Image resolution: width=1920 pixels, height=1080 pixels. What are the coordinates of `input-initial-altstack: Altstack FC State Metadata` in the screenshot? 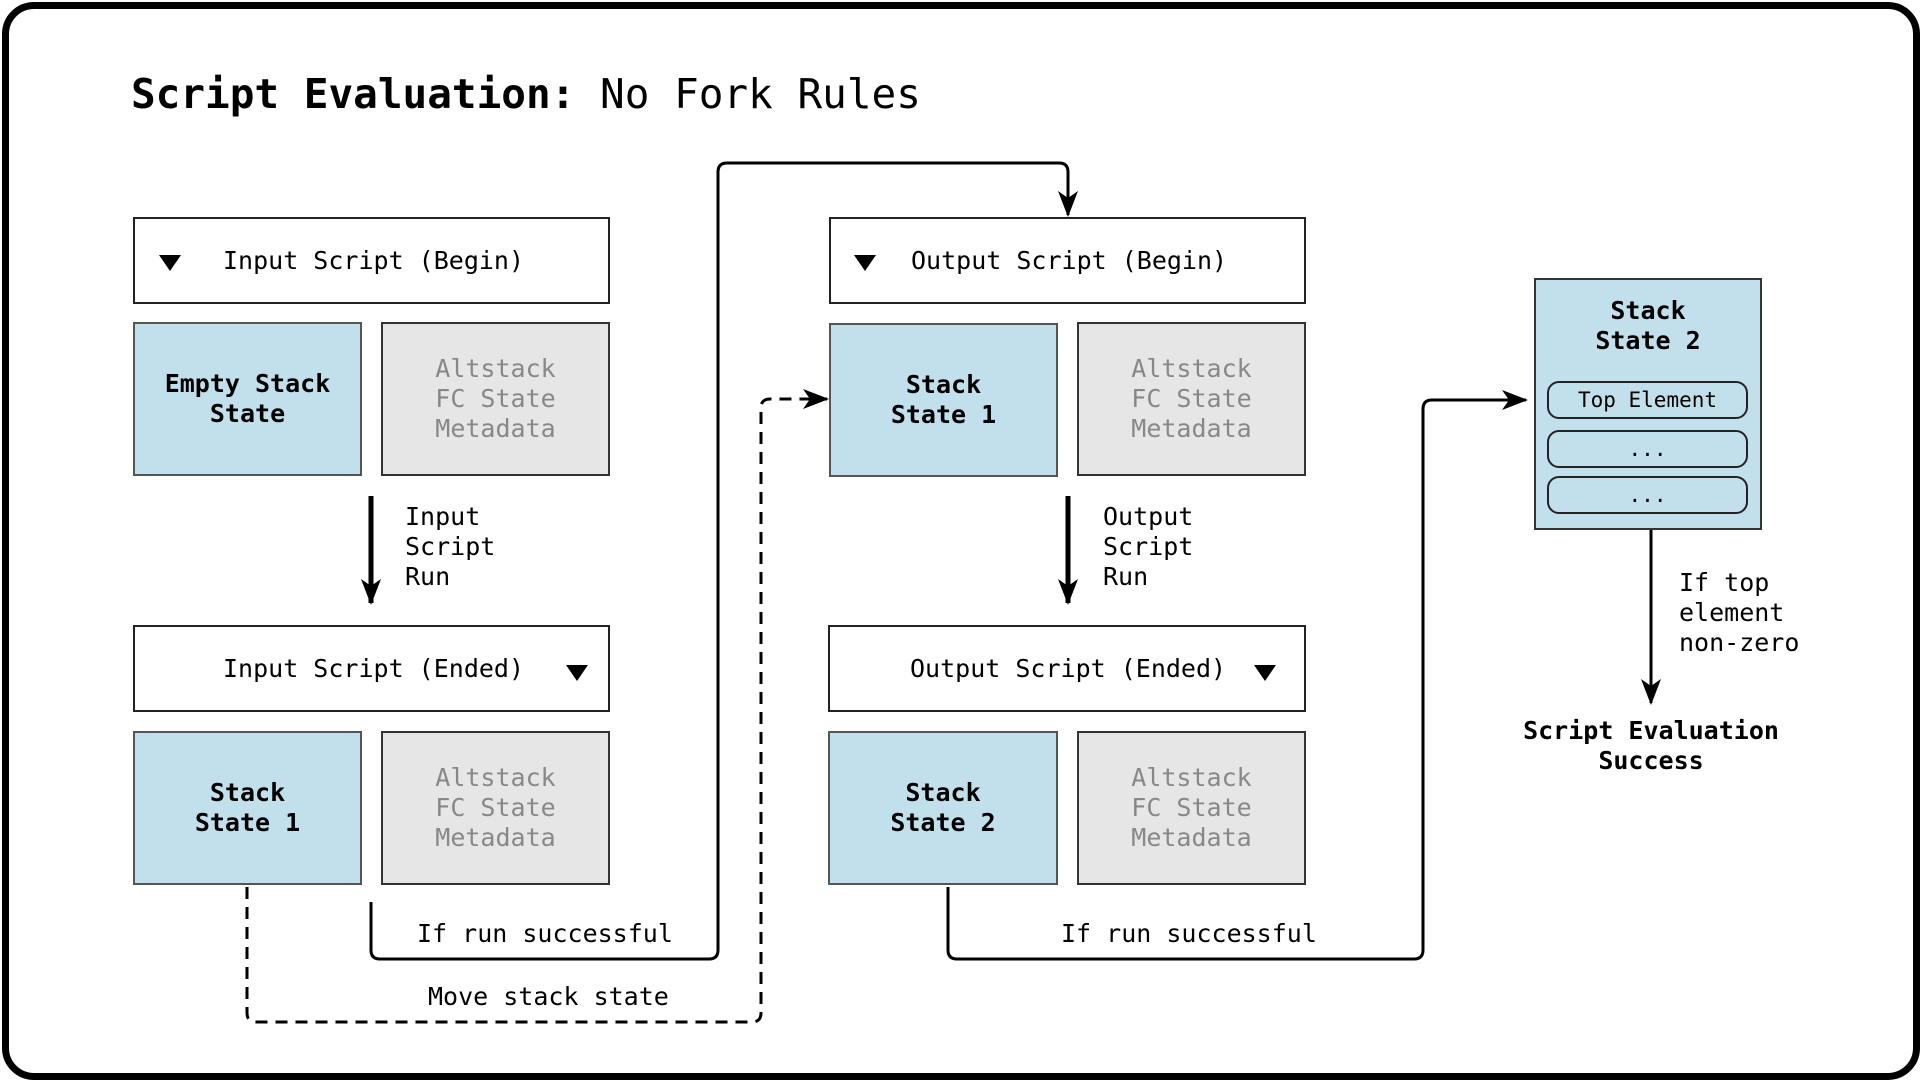 It's located at (495, 399).